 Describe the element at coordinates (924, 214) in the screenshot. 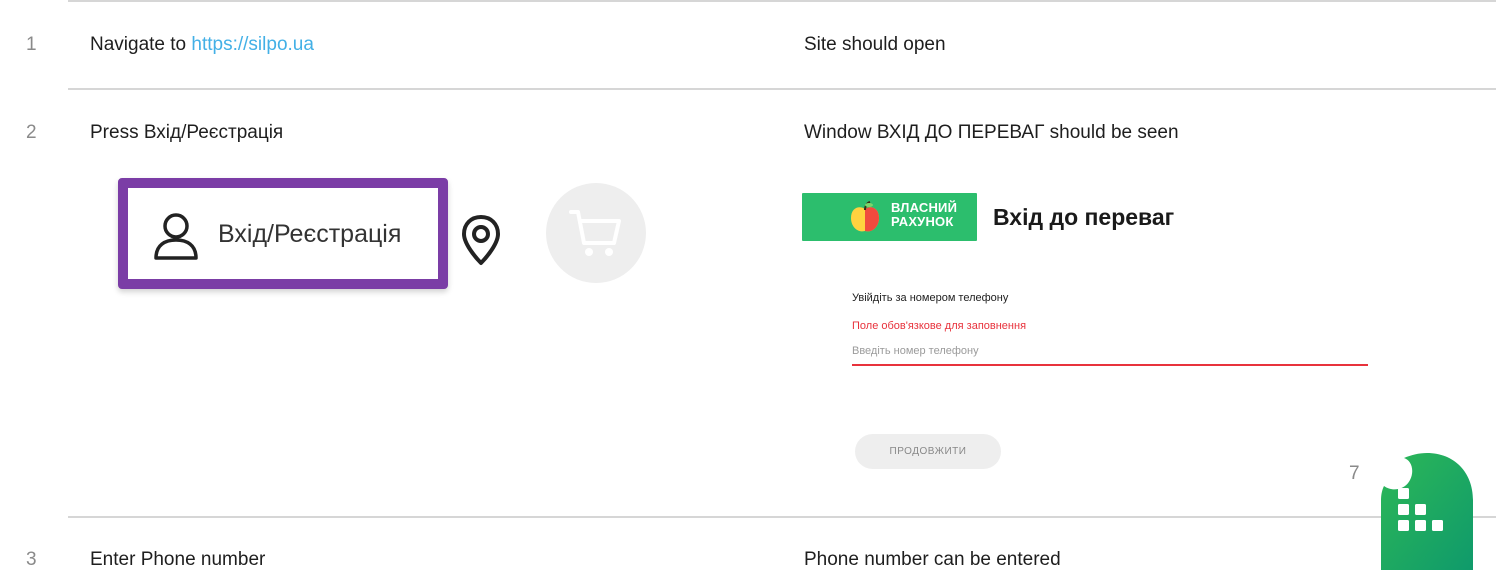

I see `brand-badge-text: ВЛАСНИЙ РАХУНОК` at that location.